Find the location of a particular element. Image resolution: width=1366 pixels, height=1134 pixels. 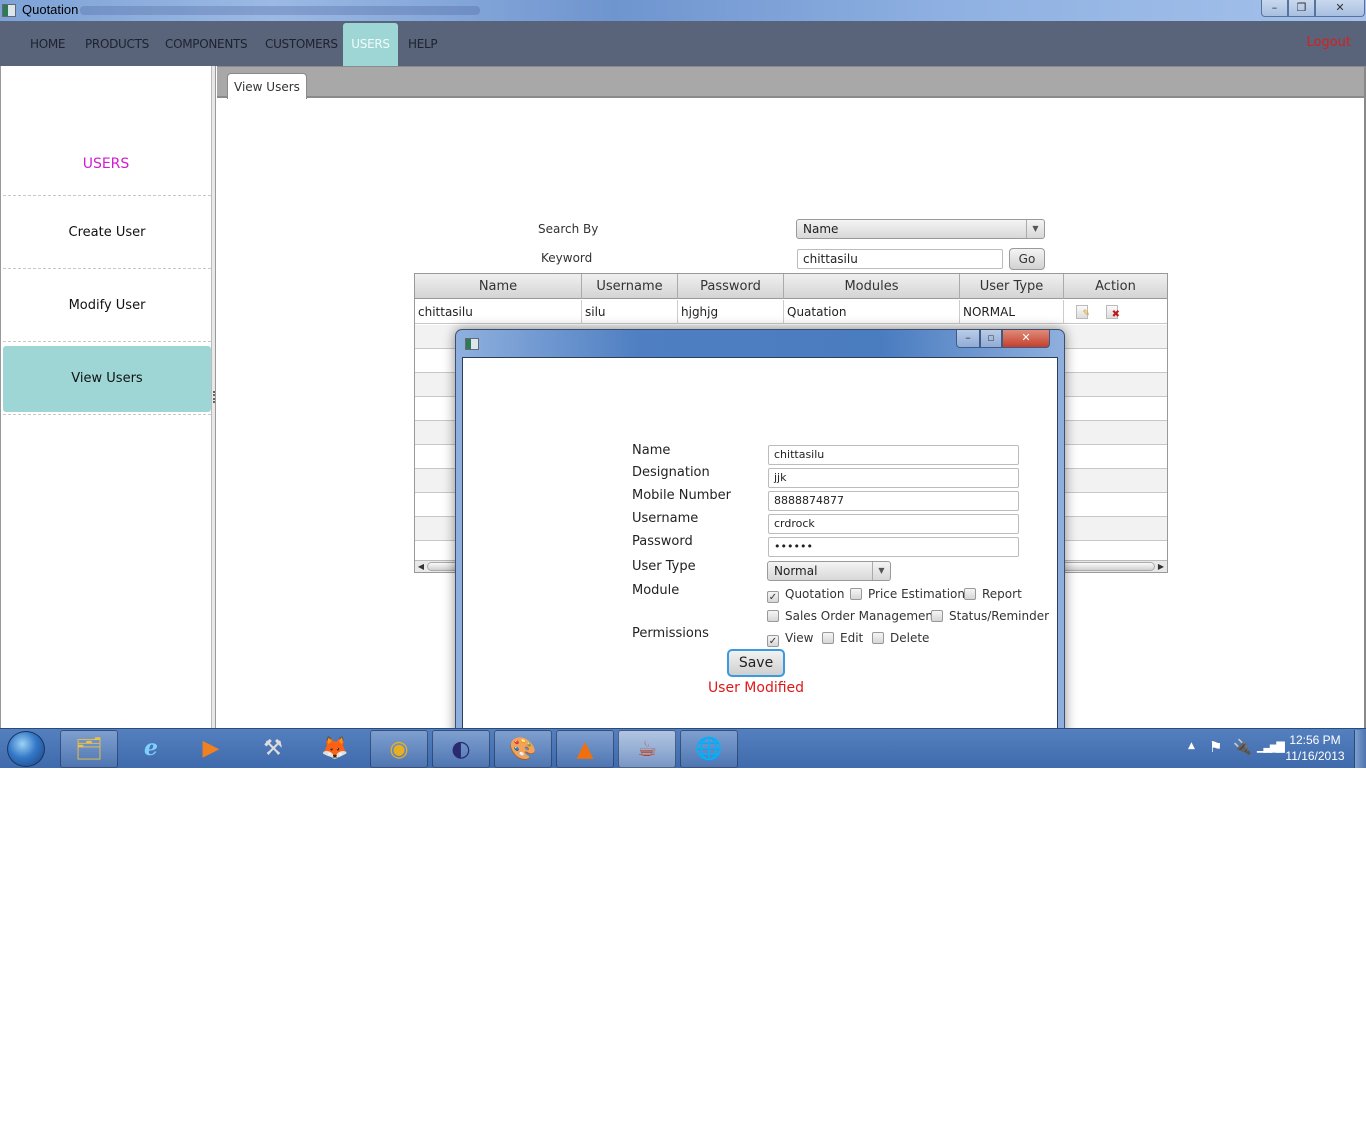

minimize-button: – is located at coordinates (1274, 8).